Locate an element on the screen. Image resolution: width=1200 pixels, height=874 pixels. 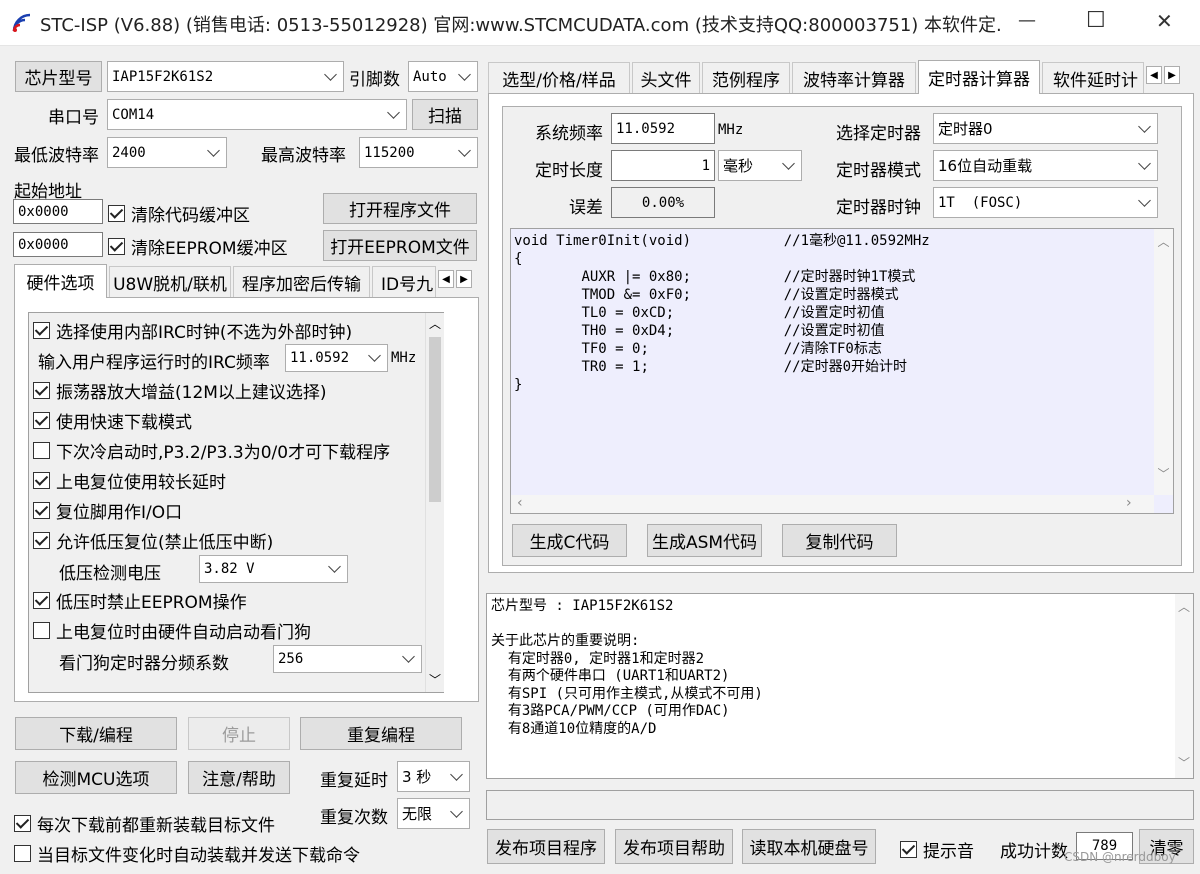
reset-io-checkbox: 复位脚用作I/O口 is located at coordinates (107, 510).